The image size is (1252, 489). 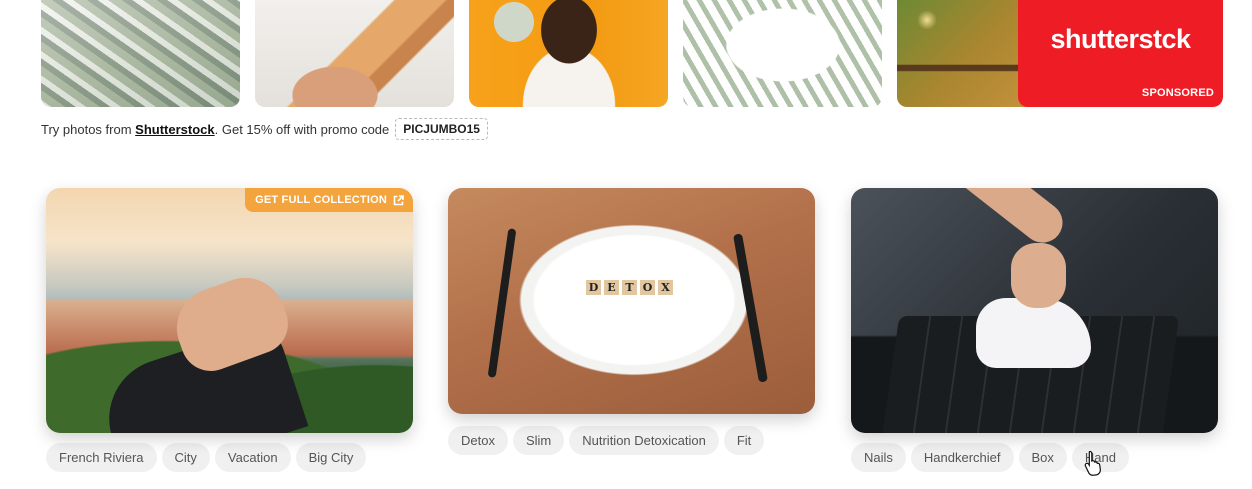 I want to click on external-link-icon, so click(x=398, y=200).